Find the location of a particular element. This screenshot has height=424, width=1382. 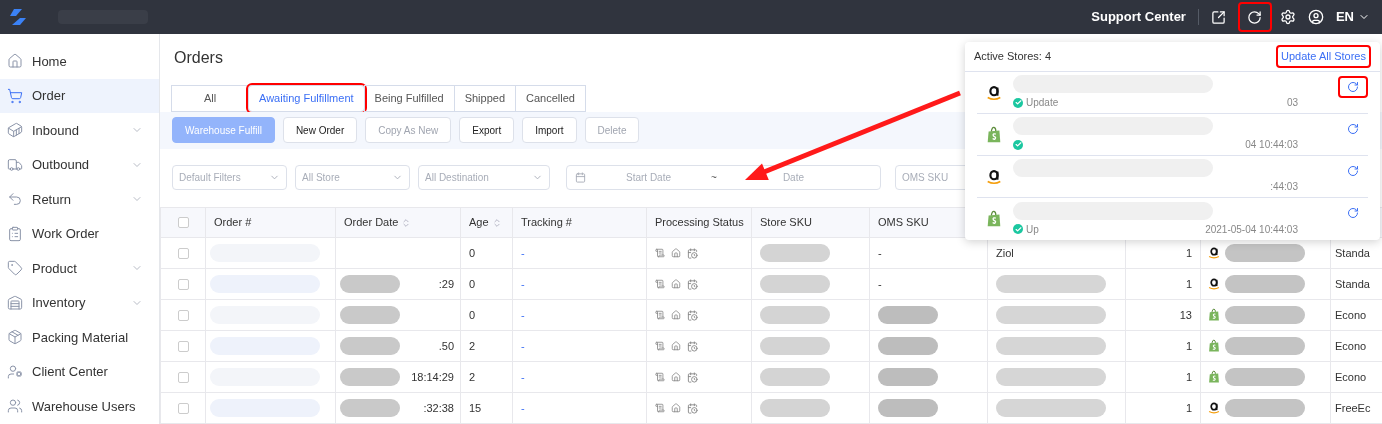

sidebar-label: Work Order is located at coordinates (65, 234).